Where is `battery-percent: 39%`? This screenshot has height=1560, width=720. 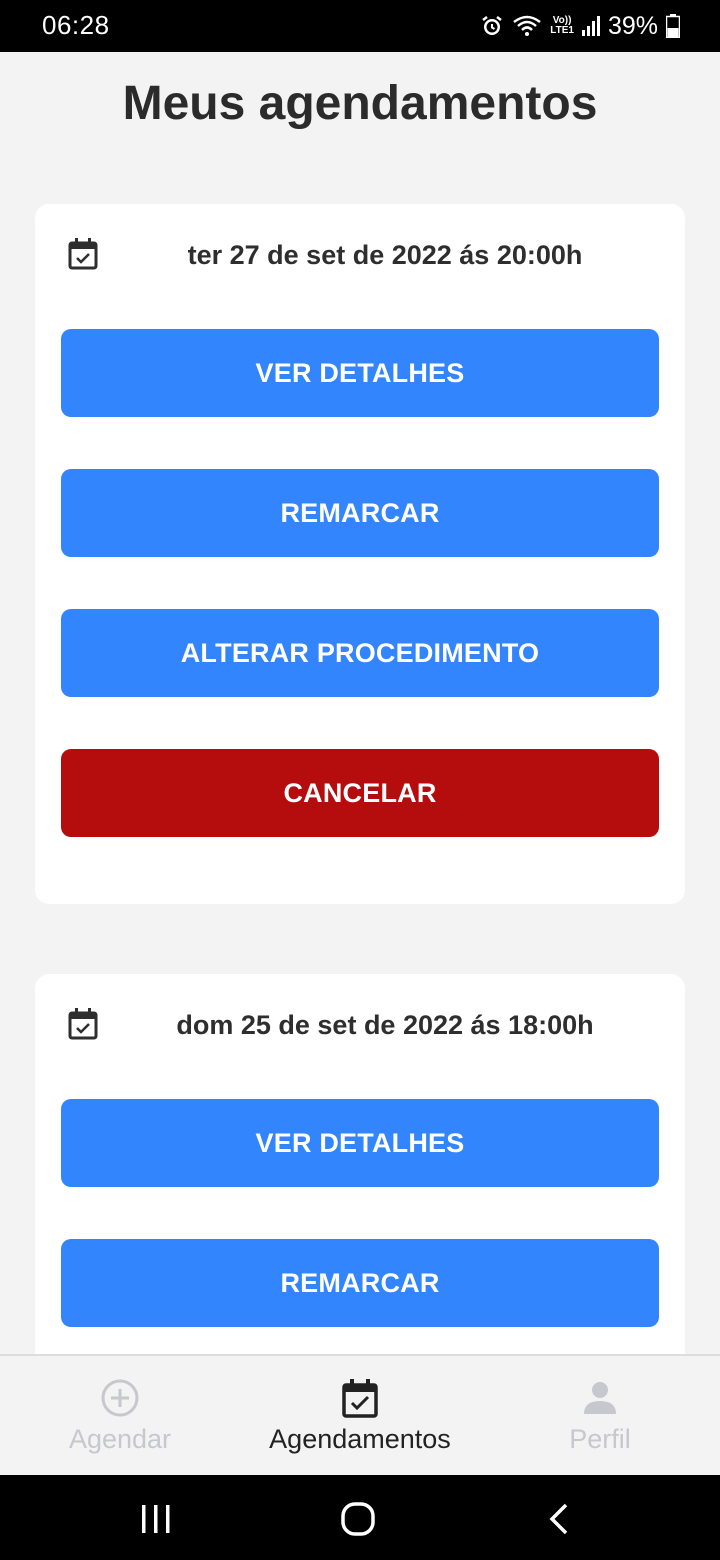 battery-percent: 39% is located at coordinates (632, 25).